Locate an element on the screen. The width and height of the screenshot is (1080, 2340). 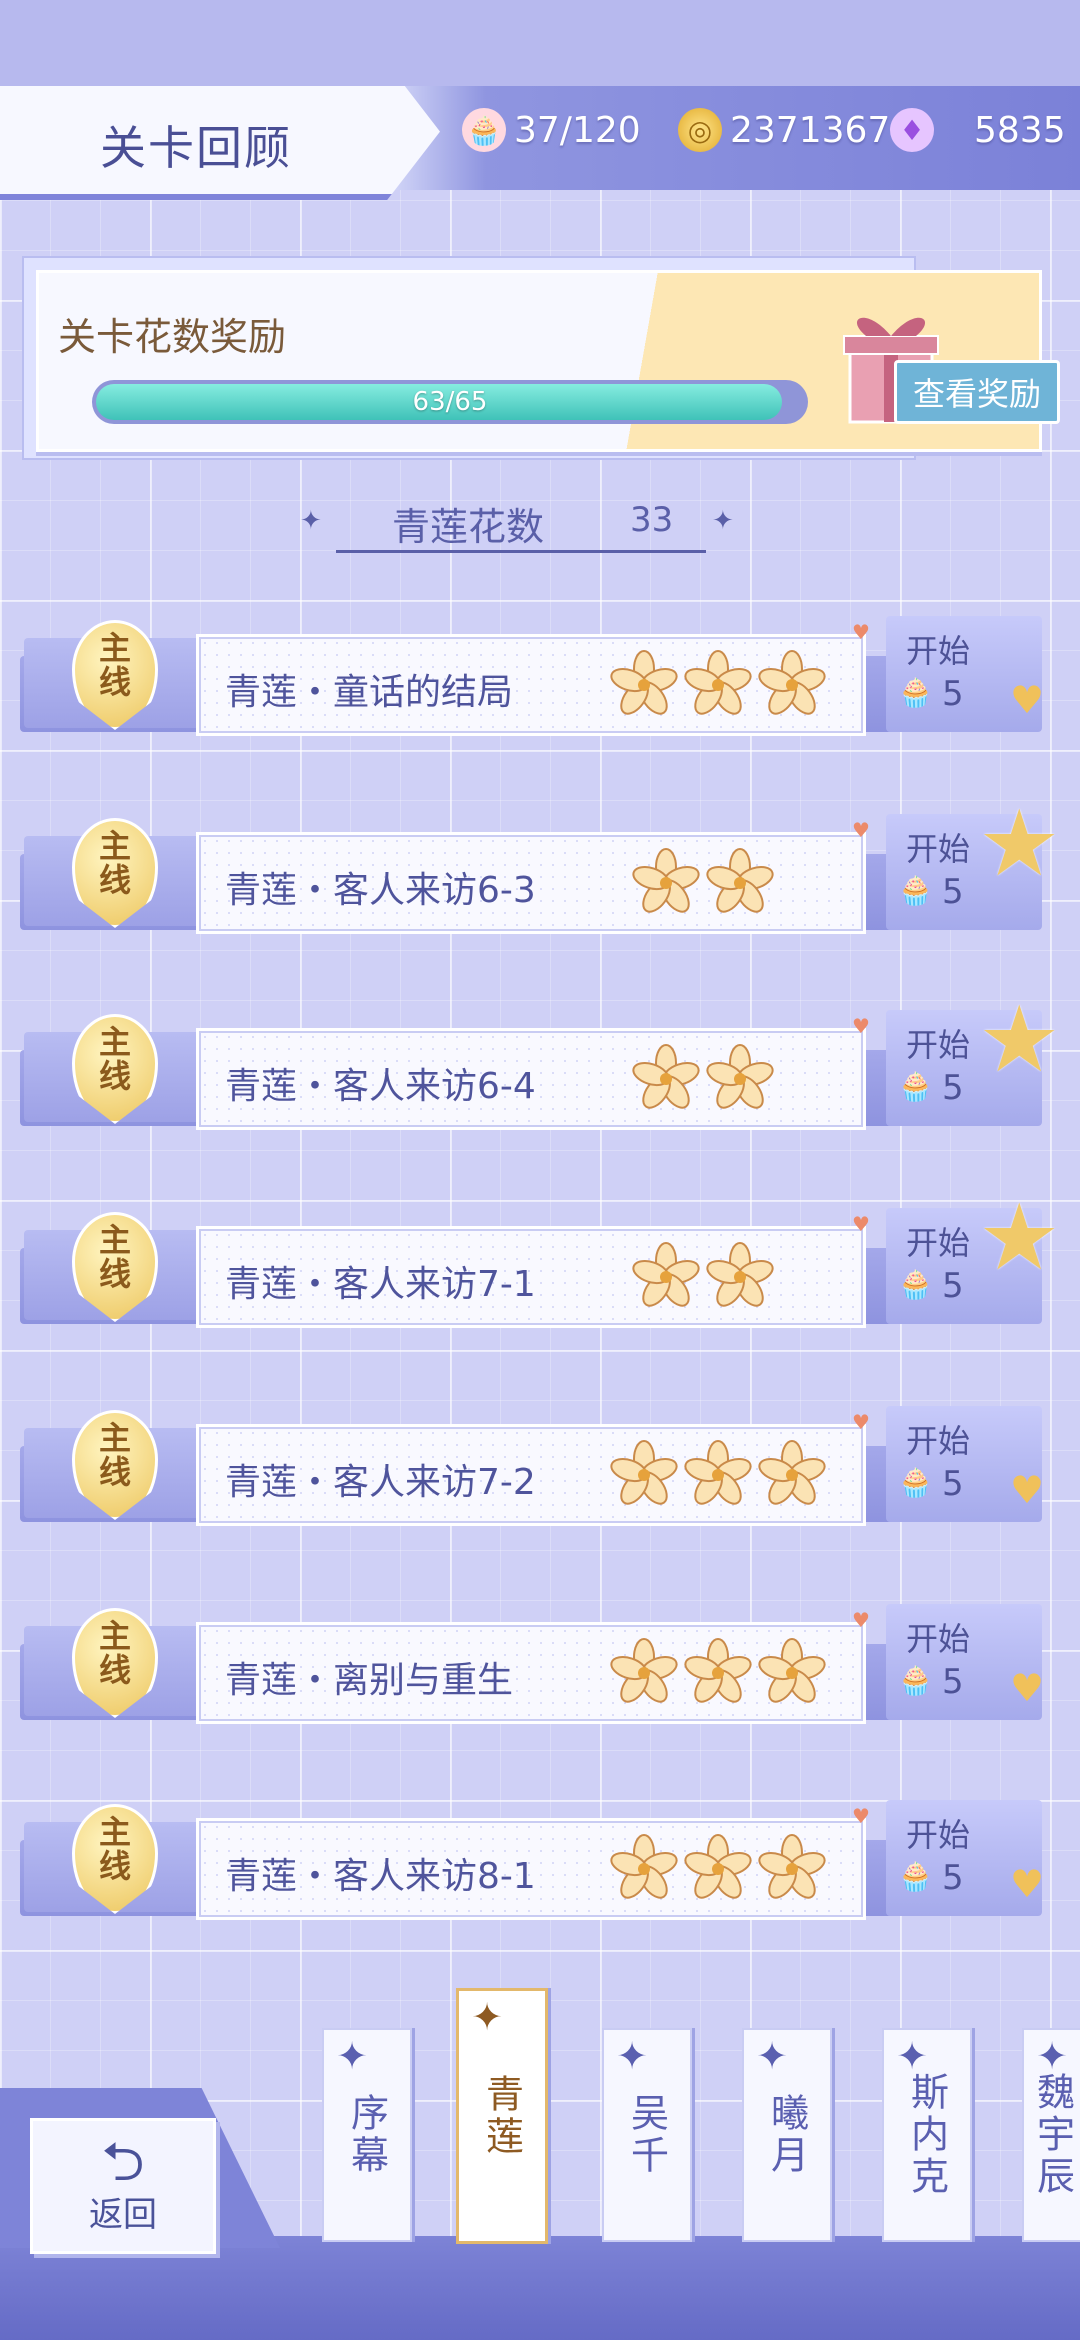
chapter-tab: ✦ 魏宇辰 is located at coordinates (1051, 2135).